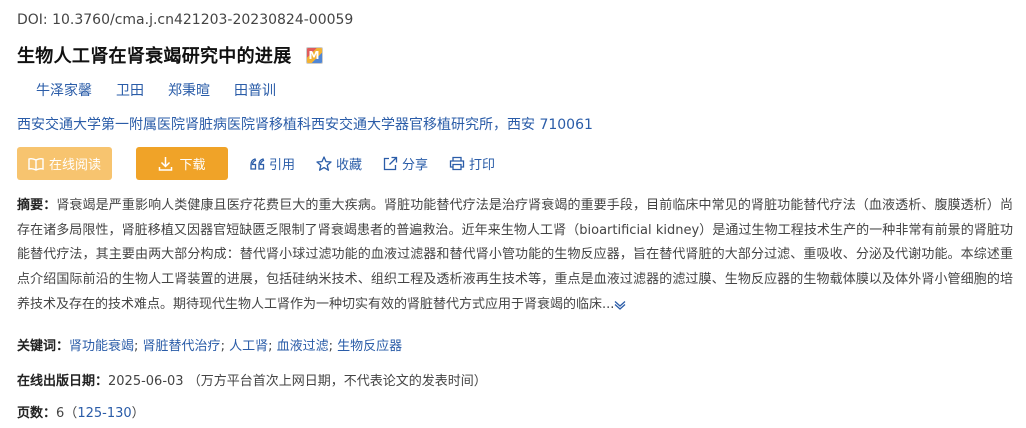 This screenshot has width=1026, height=428. Describe the element at coordinates (282, 165) in the screenshot. I see `cite-label: 引用` at that location.